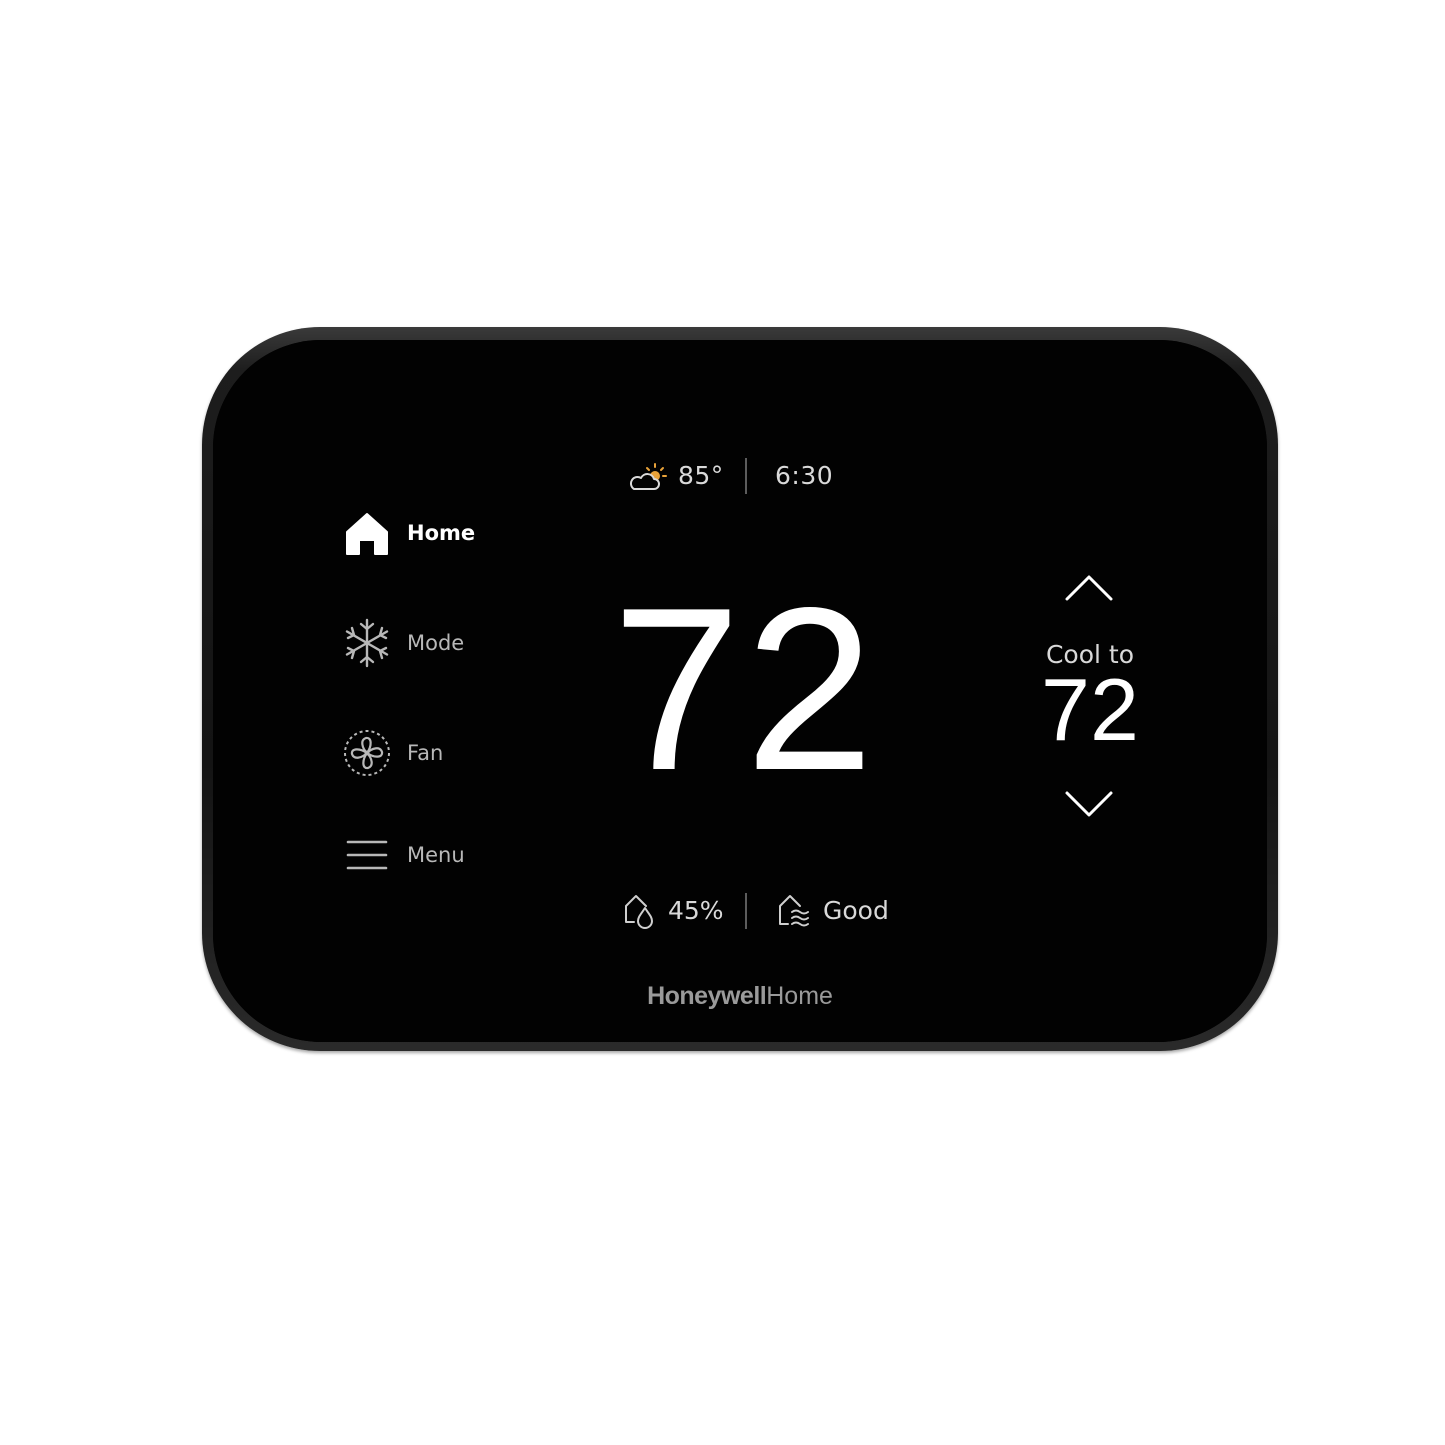  What do you see at coordinates (1089, 803) in the screenshot?
I see `temp-down-button` at bounding box center [1089, 803].